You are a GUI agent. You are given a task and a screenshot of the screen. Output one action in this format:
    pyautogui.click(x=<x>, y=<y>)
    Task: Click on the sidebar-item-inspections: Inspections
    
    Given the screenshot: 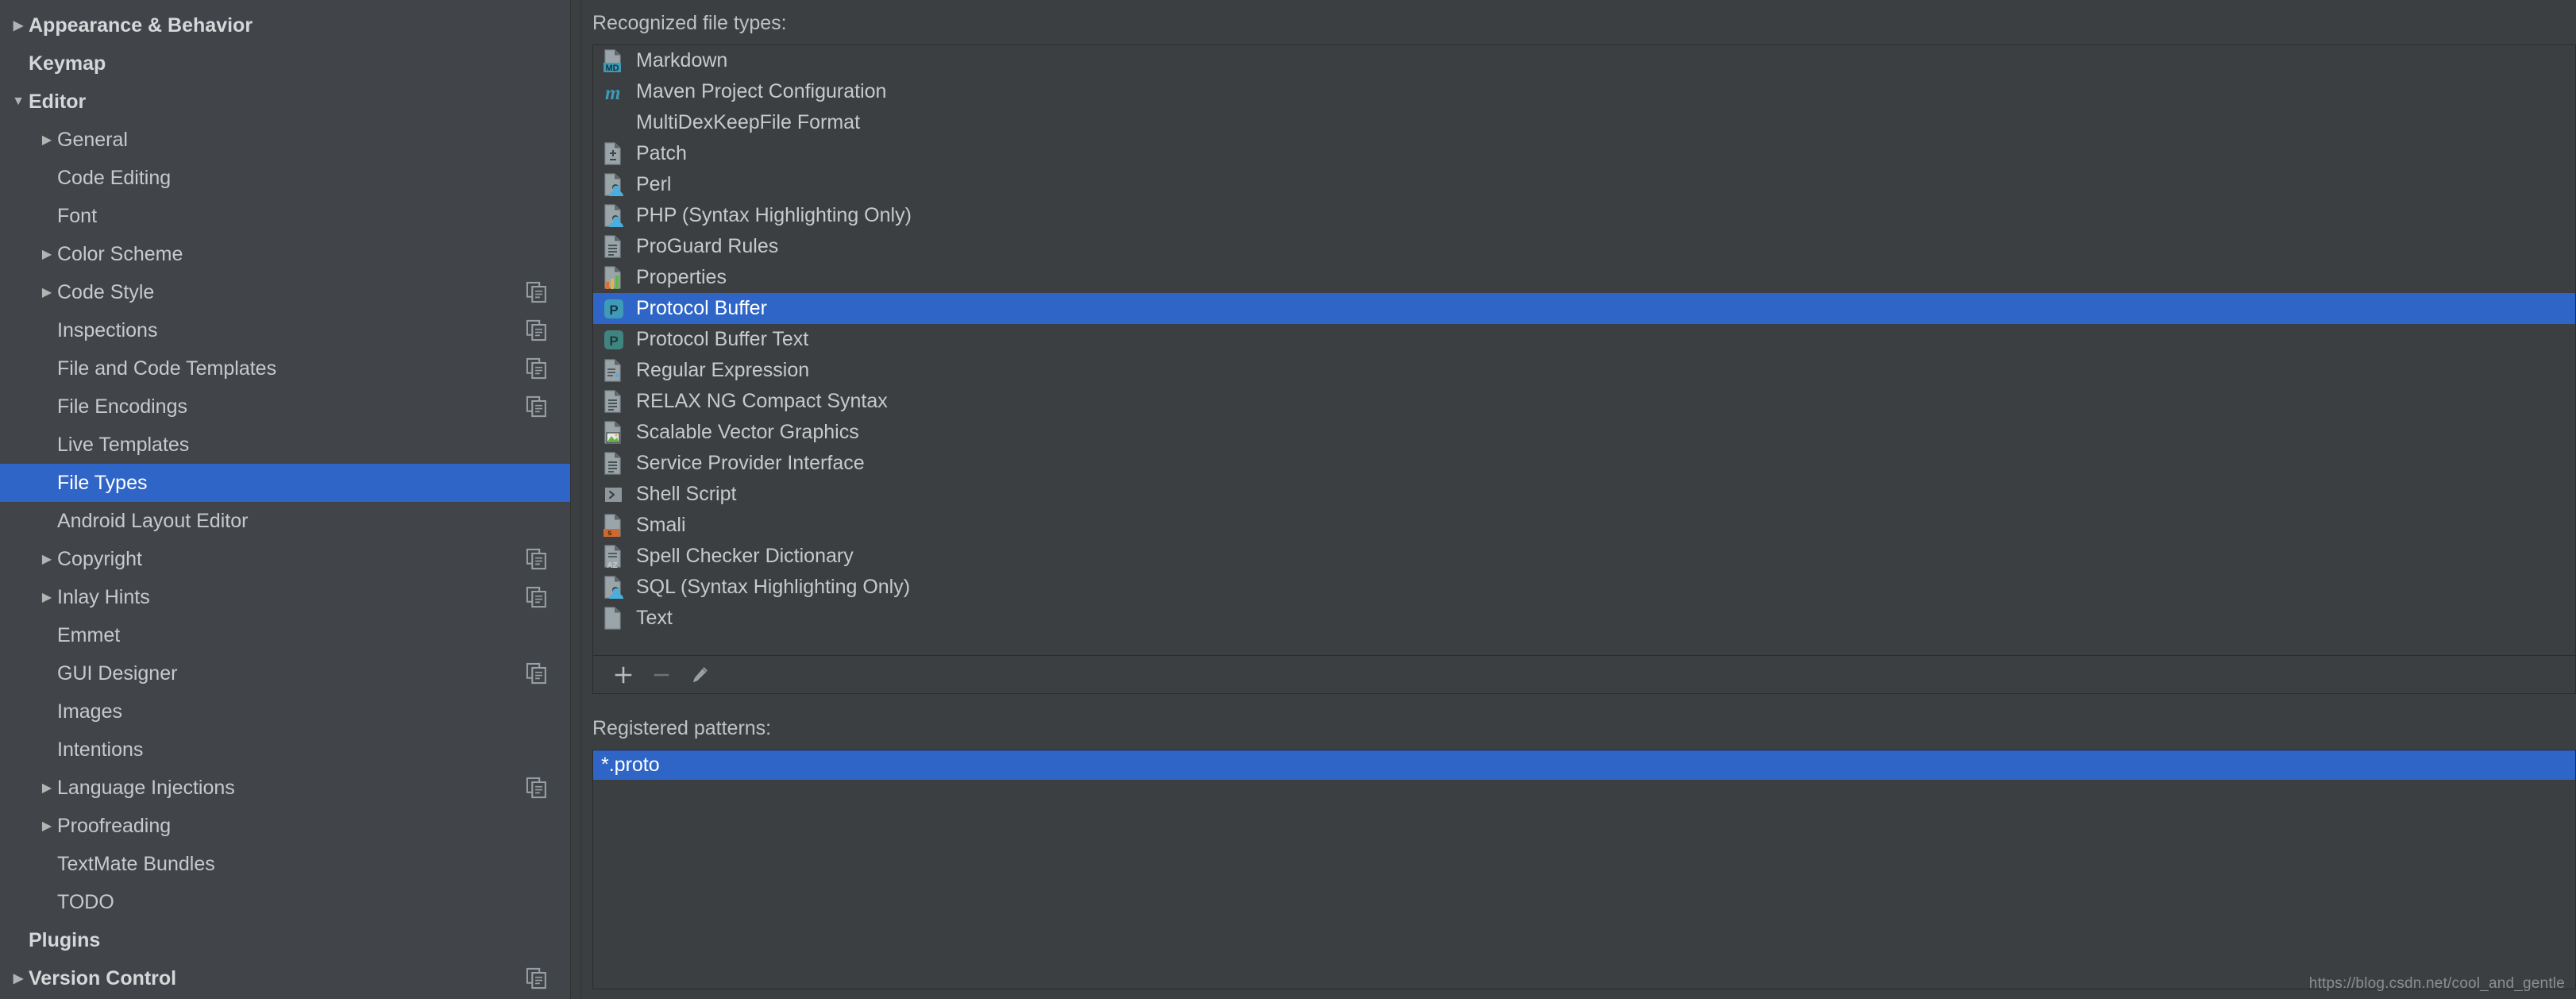 What is the action you would take?
    pyautogui.click(x=285, y=330)
    